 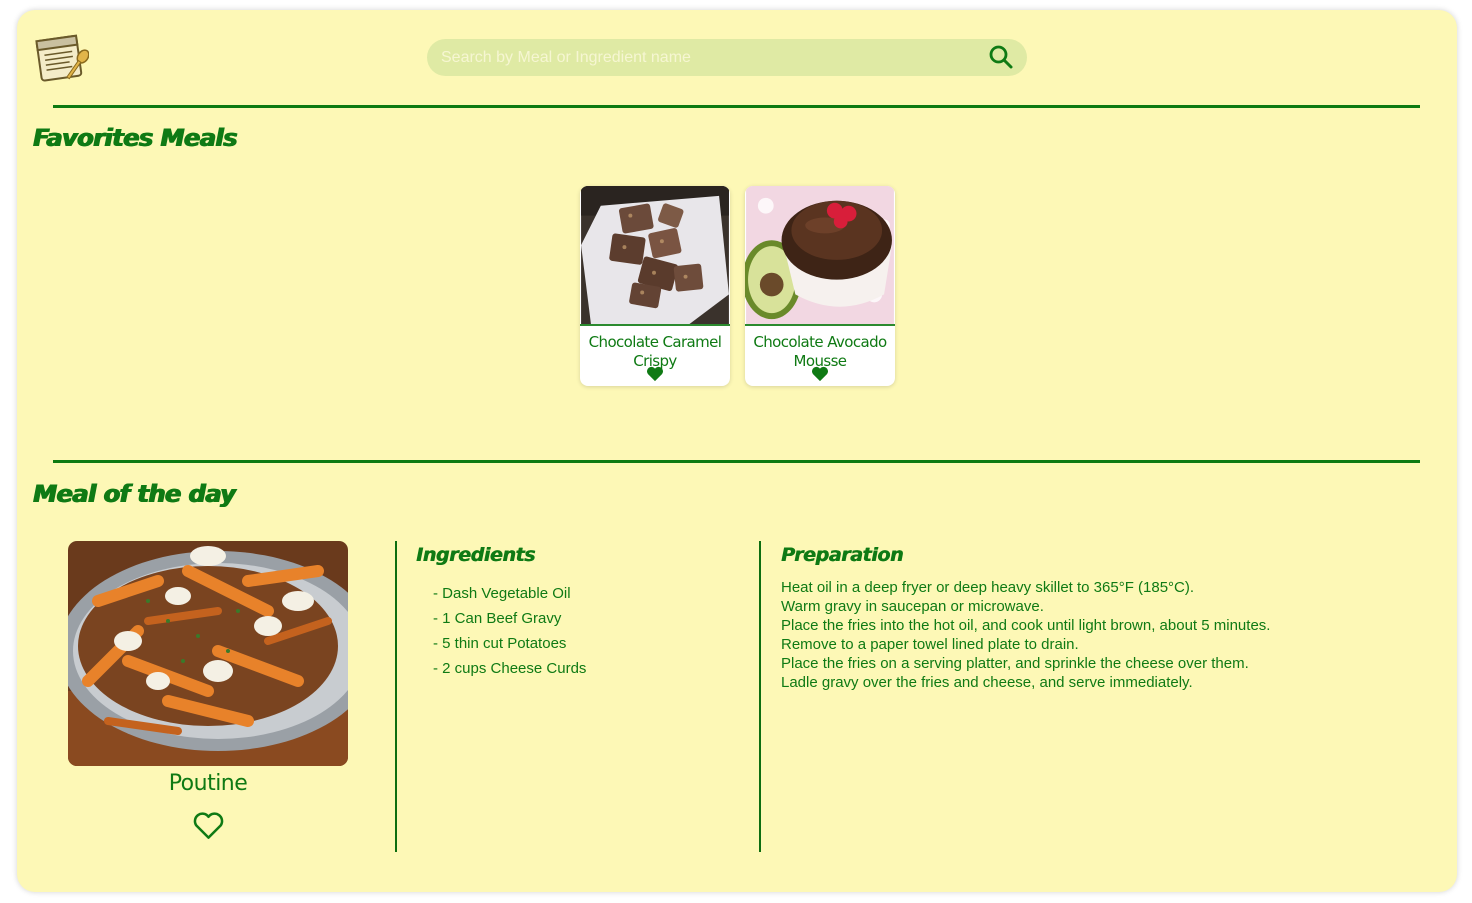 I want to click on list-item: - 2 cups Cheese Curds, so click(x=510, y=668).